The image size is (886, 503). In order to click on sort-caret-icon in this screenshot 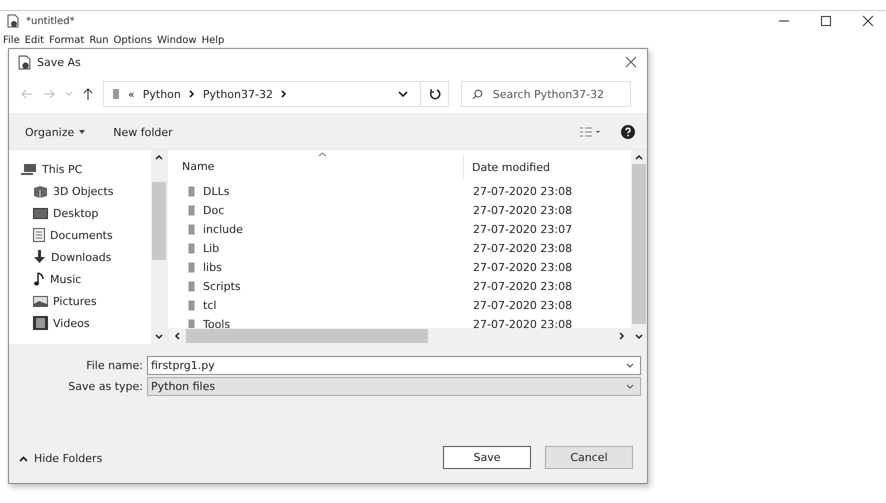, I will do `click(322, 154)`.